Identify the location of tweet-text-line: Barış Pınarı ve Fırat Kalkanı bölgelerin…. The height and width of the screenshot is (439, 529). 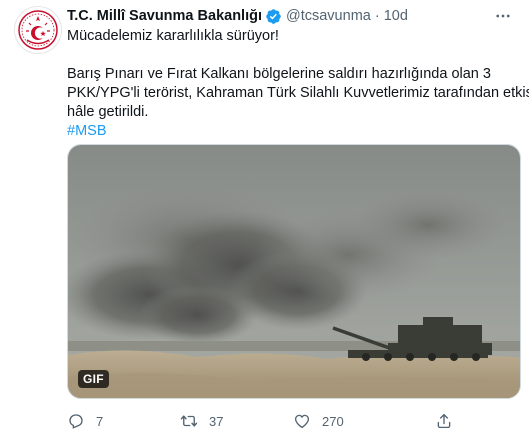
(279, 74).